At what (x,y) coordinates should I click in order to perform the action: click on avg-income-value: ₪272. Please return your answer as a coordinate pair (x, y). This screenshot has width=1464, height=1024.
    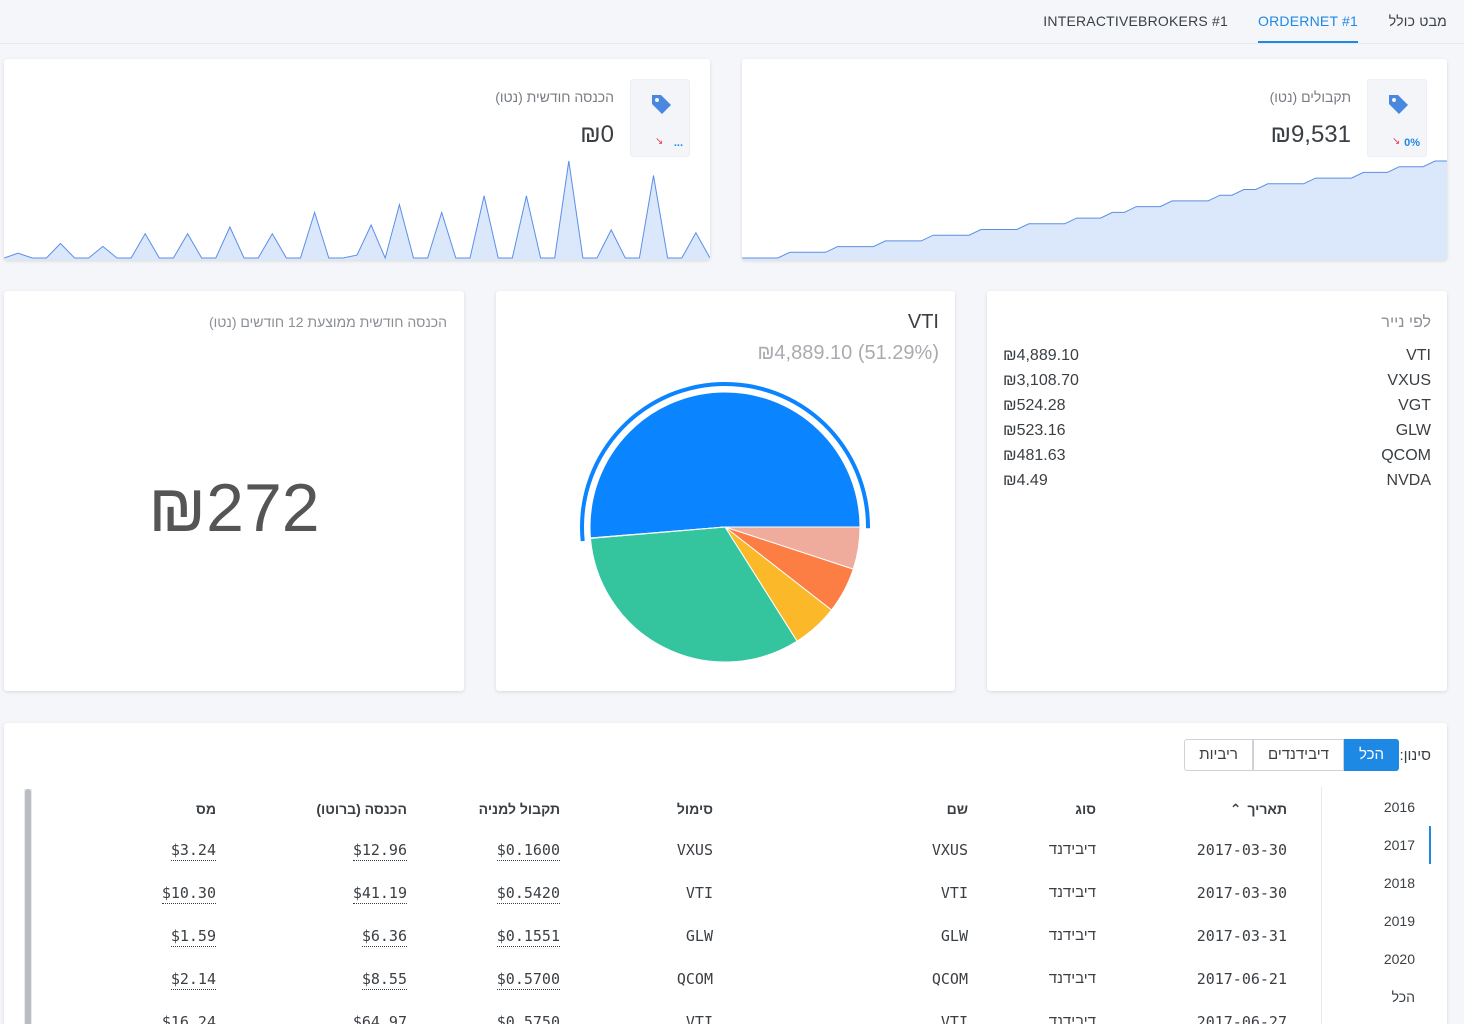
    Looking at the image, I should click on (234, 508).